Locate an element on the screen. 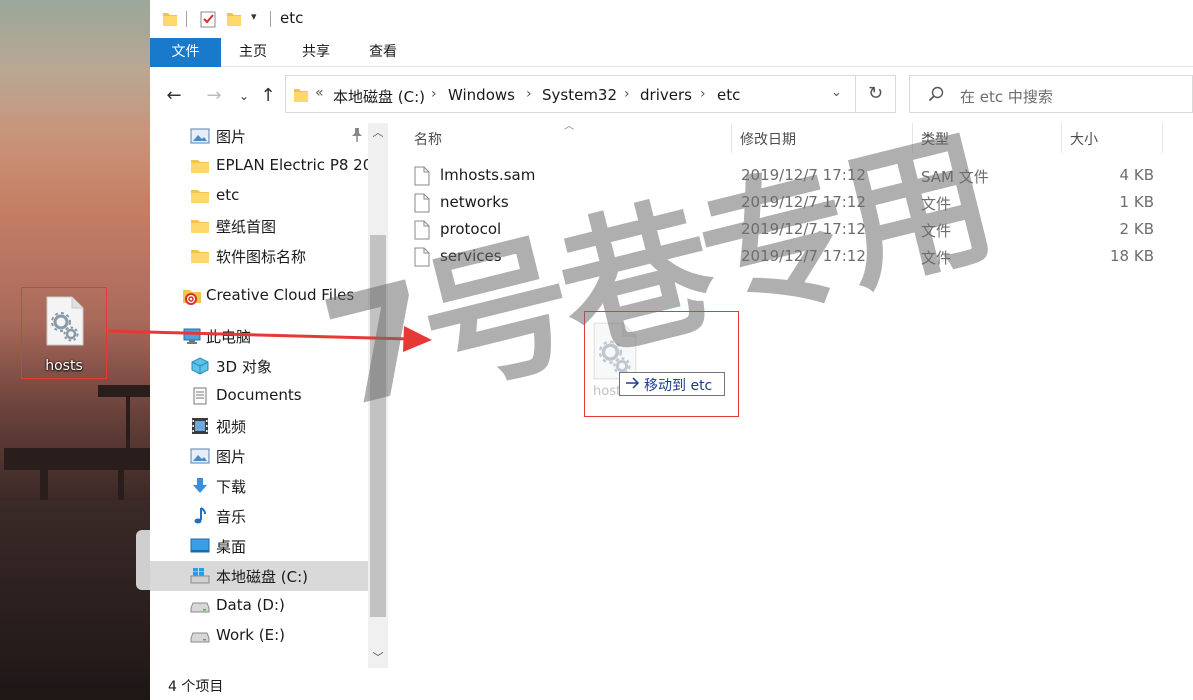 This screenshot has height=700, width=1193. tab-view: 查看 is located at coordinates (383, 52).